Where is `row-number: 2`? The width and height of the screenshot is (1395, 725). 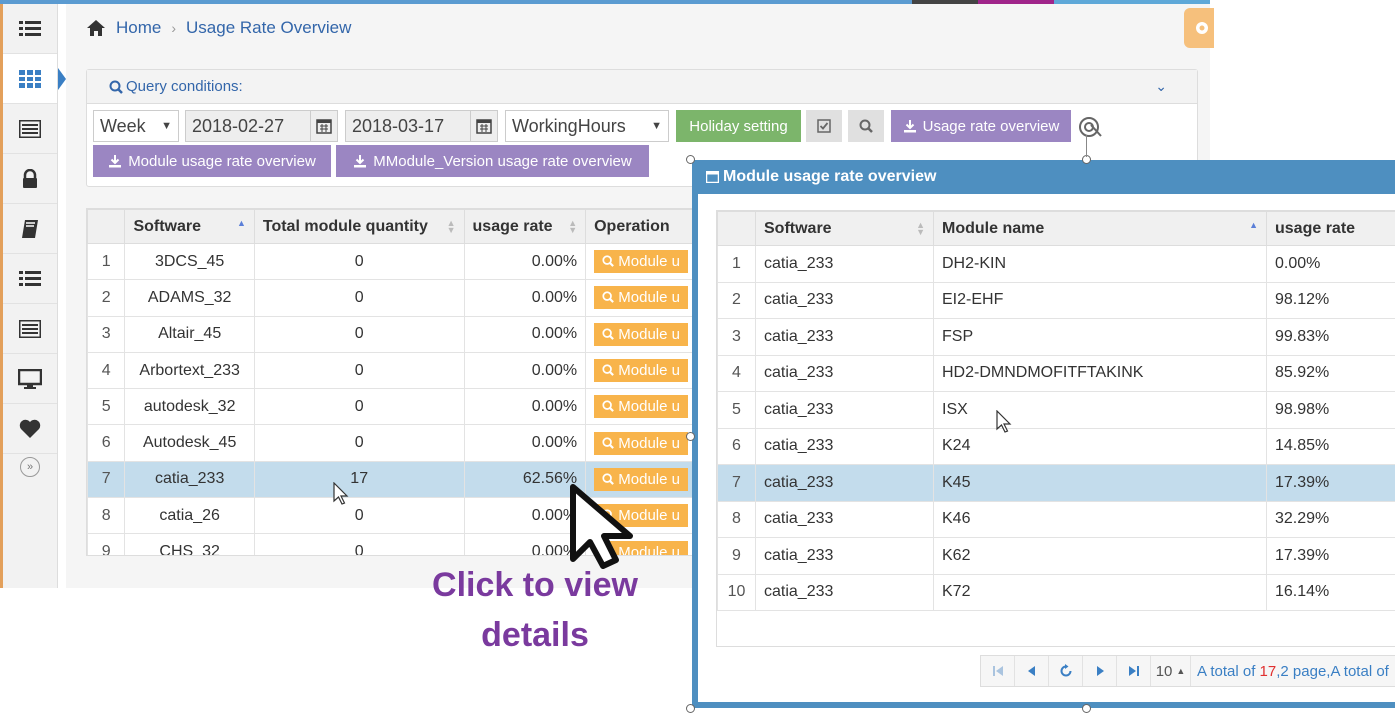
row-number: 2 is located at coordinates (736, 300).